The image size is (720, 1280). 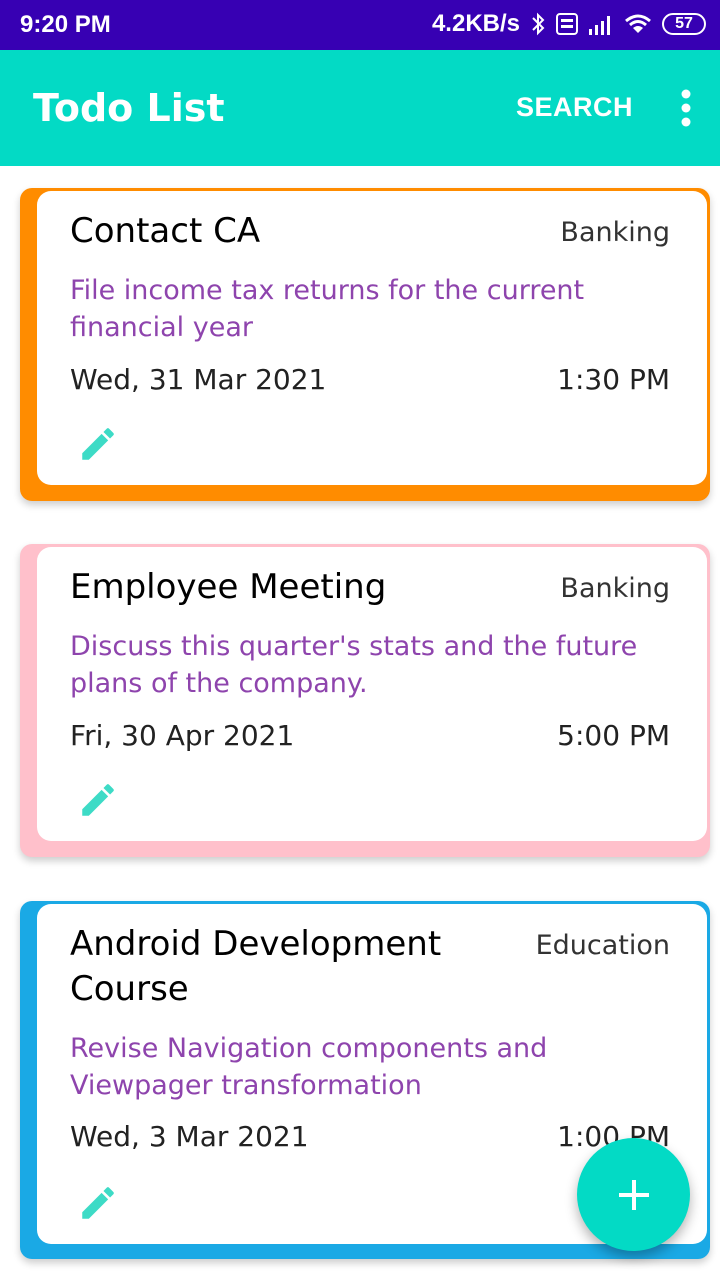 I want to click on battery-icon: 57, so click(x=684, y=24).